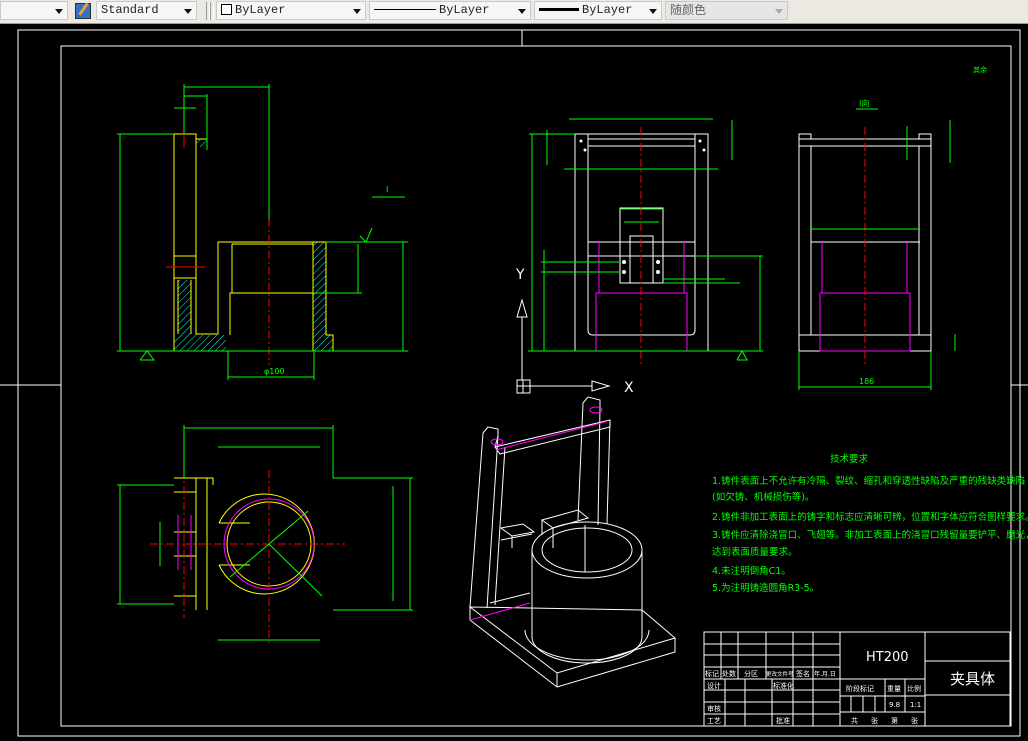 Image resolution: width=1028 pixels, height=741 pixels. What do you see at coordinates (387, 189) in the screenshot?
I see `section-mark: I` at bounding box center [387, 189].